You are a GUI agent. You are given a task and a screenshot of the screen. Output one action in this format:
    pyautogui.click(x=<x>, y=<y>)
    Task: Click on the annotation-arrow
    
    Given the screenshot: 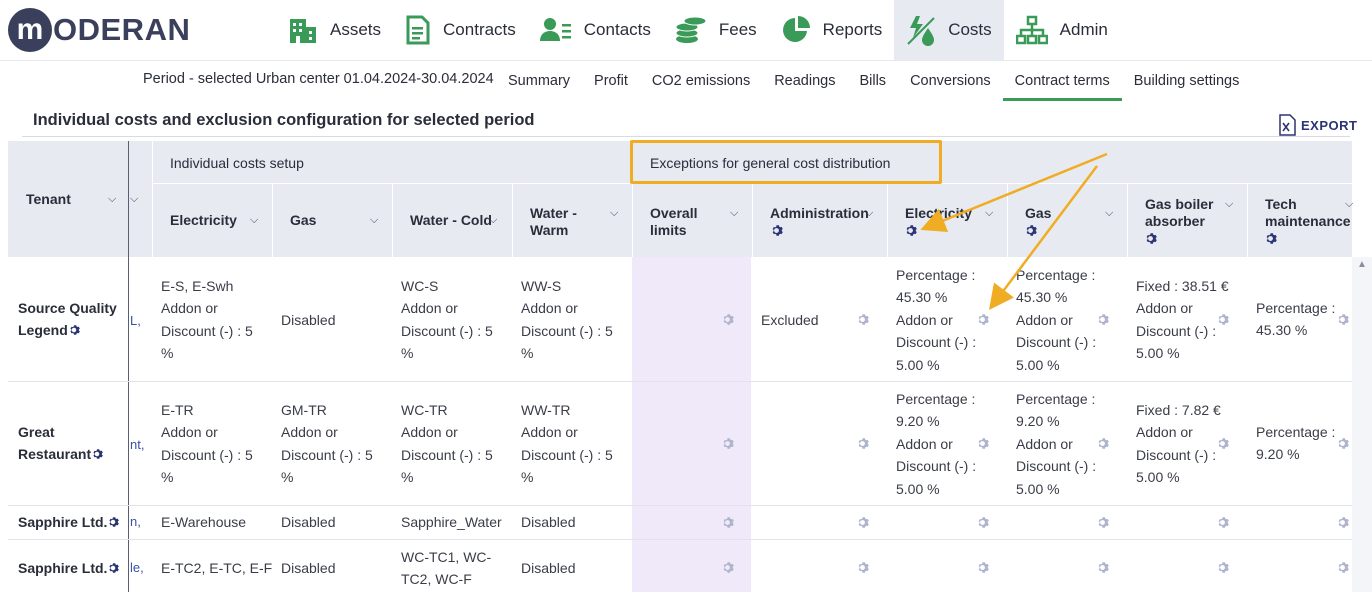 What is the action you would take?
    pyautogui.click(x=1043, y=237)
    